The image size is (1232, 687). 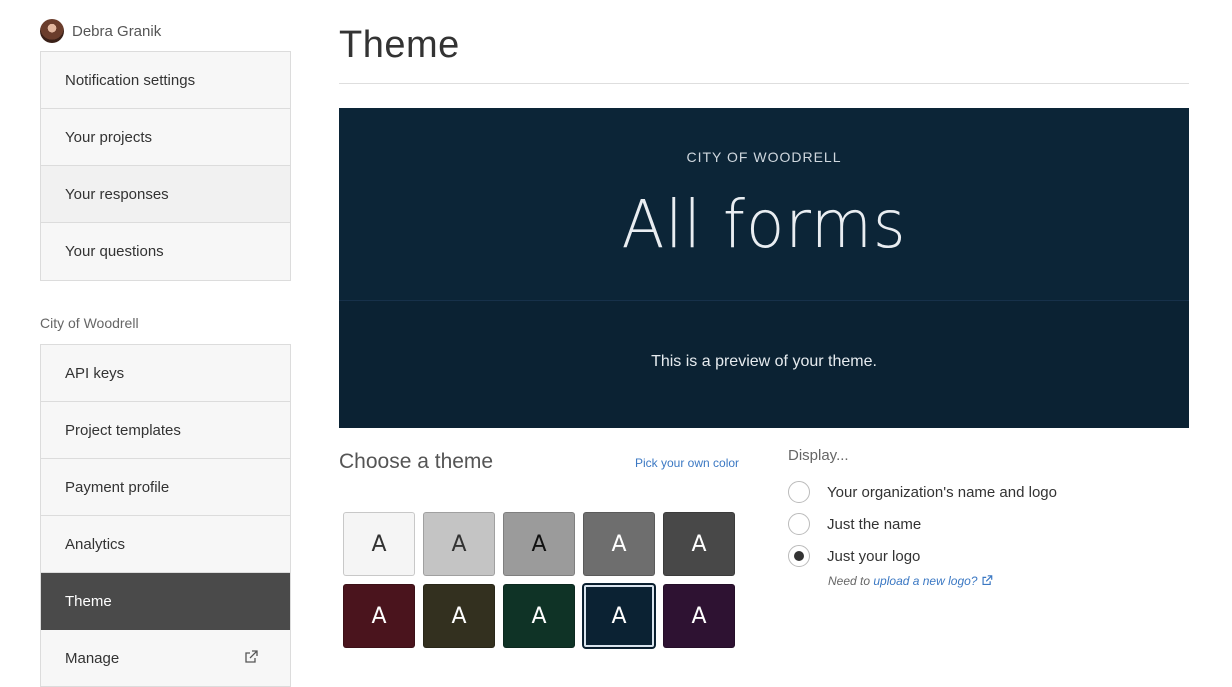 I want to click on display-option-just-logo: Just your logo, so click(x=854, y=556).